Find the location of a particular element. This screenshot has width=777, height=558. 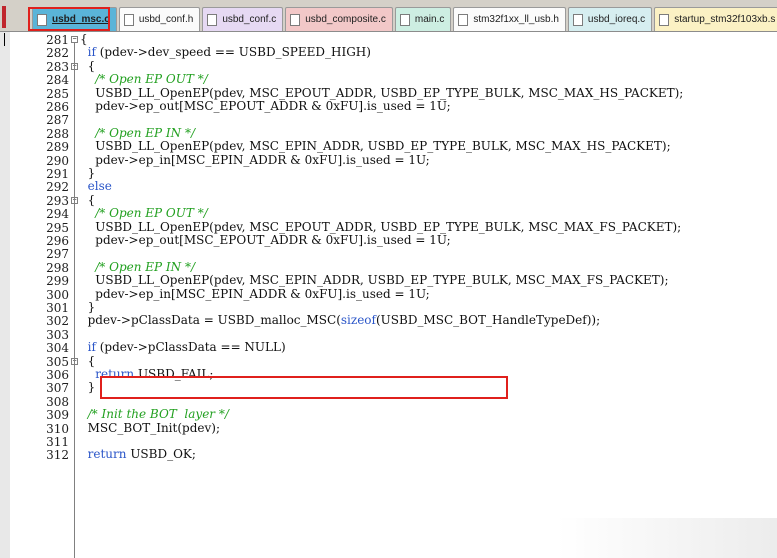

code-text: (pdev->dev_speed == USBD_SPEED_HIGH) is located at coordinates (233, 52).